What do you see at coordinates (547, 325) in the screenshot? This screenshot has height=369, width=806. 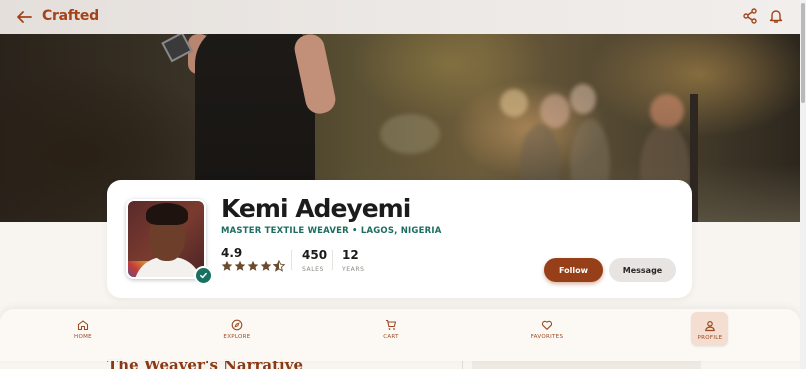 I see `heart-icon` at bounding box center [547, 325].